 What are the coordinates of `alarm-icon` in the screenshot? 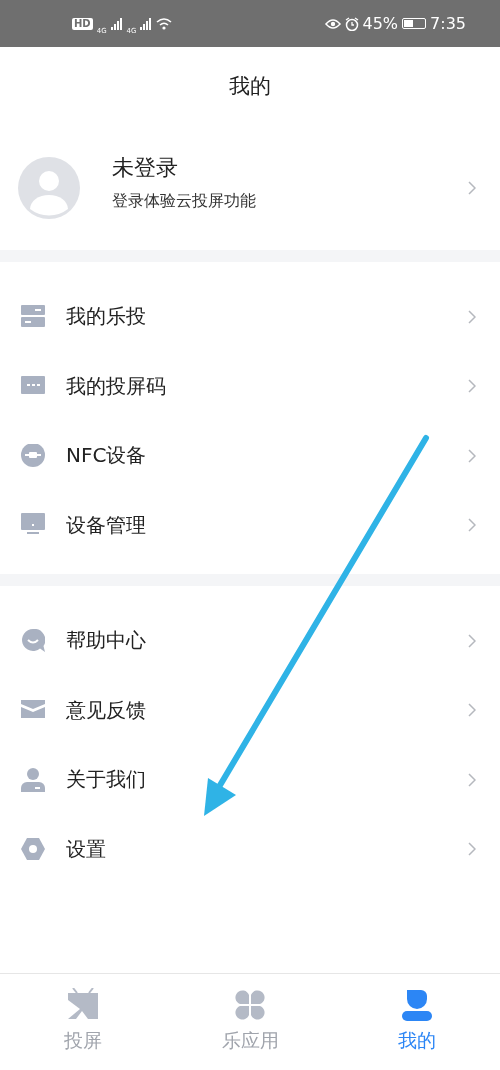 It's located at (351, 23).